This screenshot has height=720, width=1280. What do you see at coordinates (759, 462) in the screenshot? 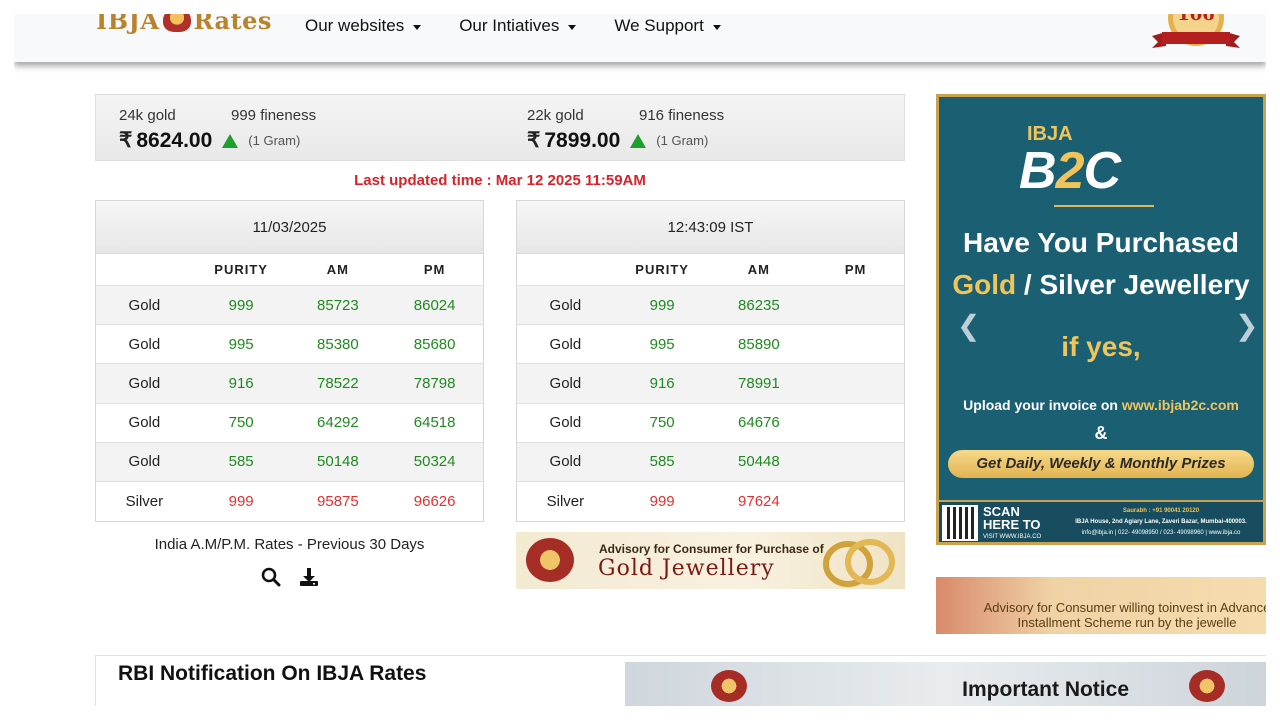
I see `cell-am: 50448` at bounding box center [759, 462].